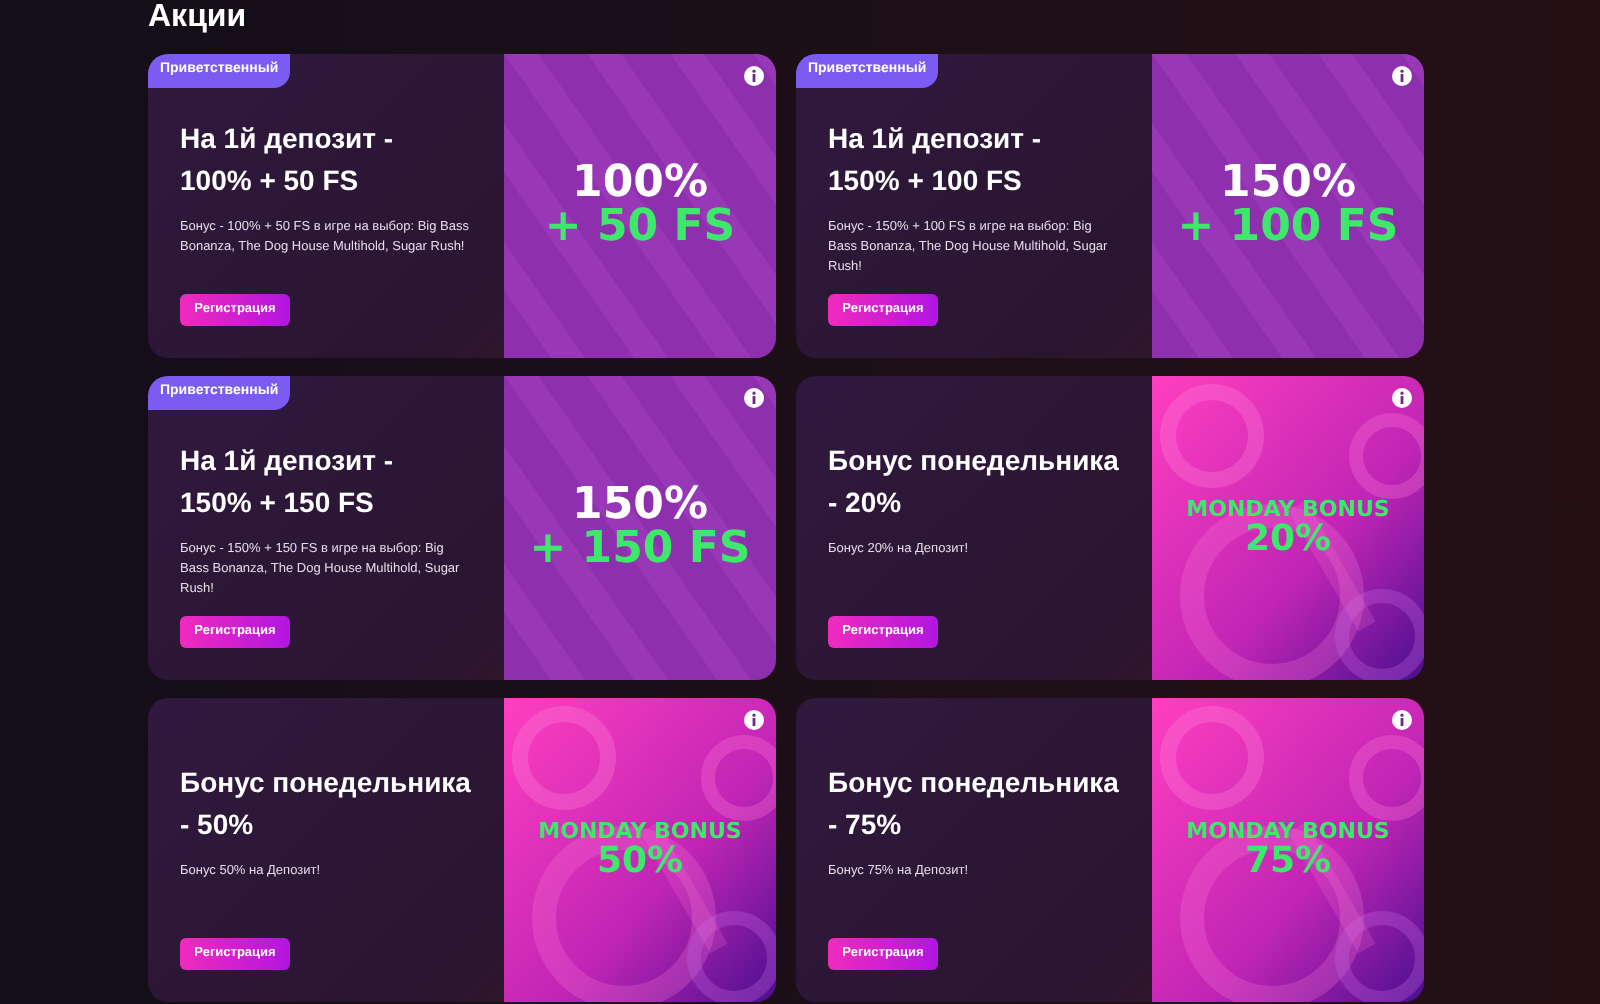  I want to click on banner-amount: + 150 FS, so click(640, 550).